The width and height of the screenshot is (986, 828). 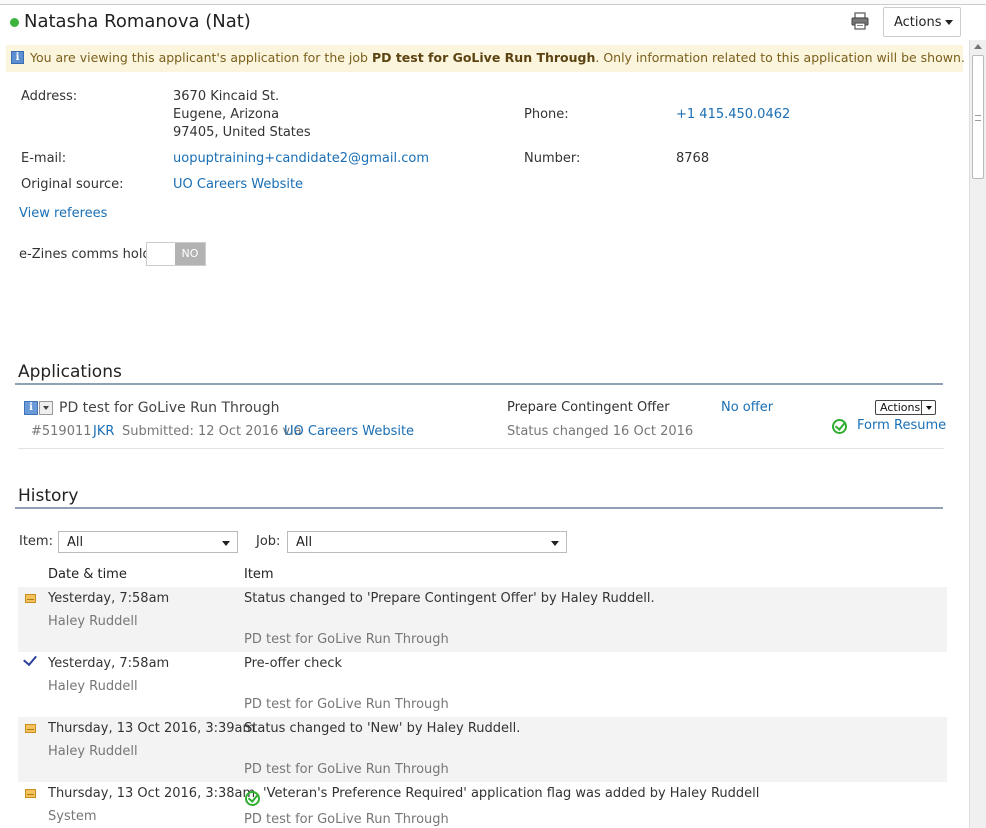 I want to click on history-heading: History, so click(x=48, y=496).